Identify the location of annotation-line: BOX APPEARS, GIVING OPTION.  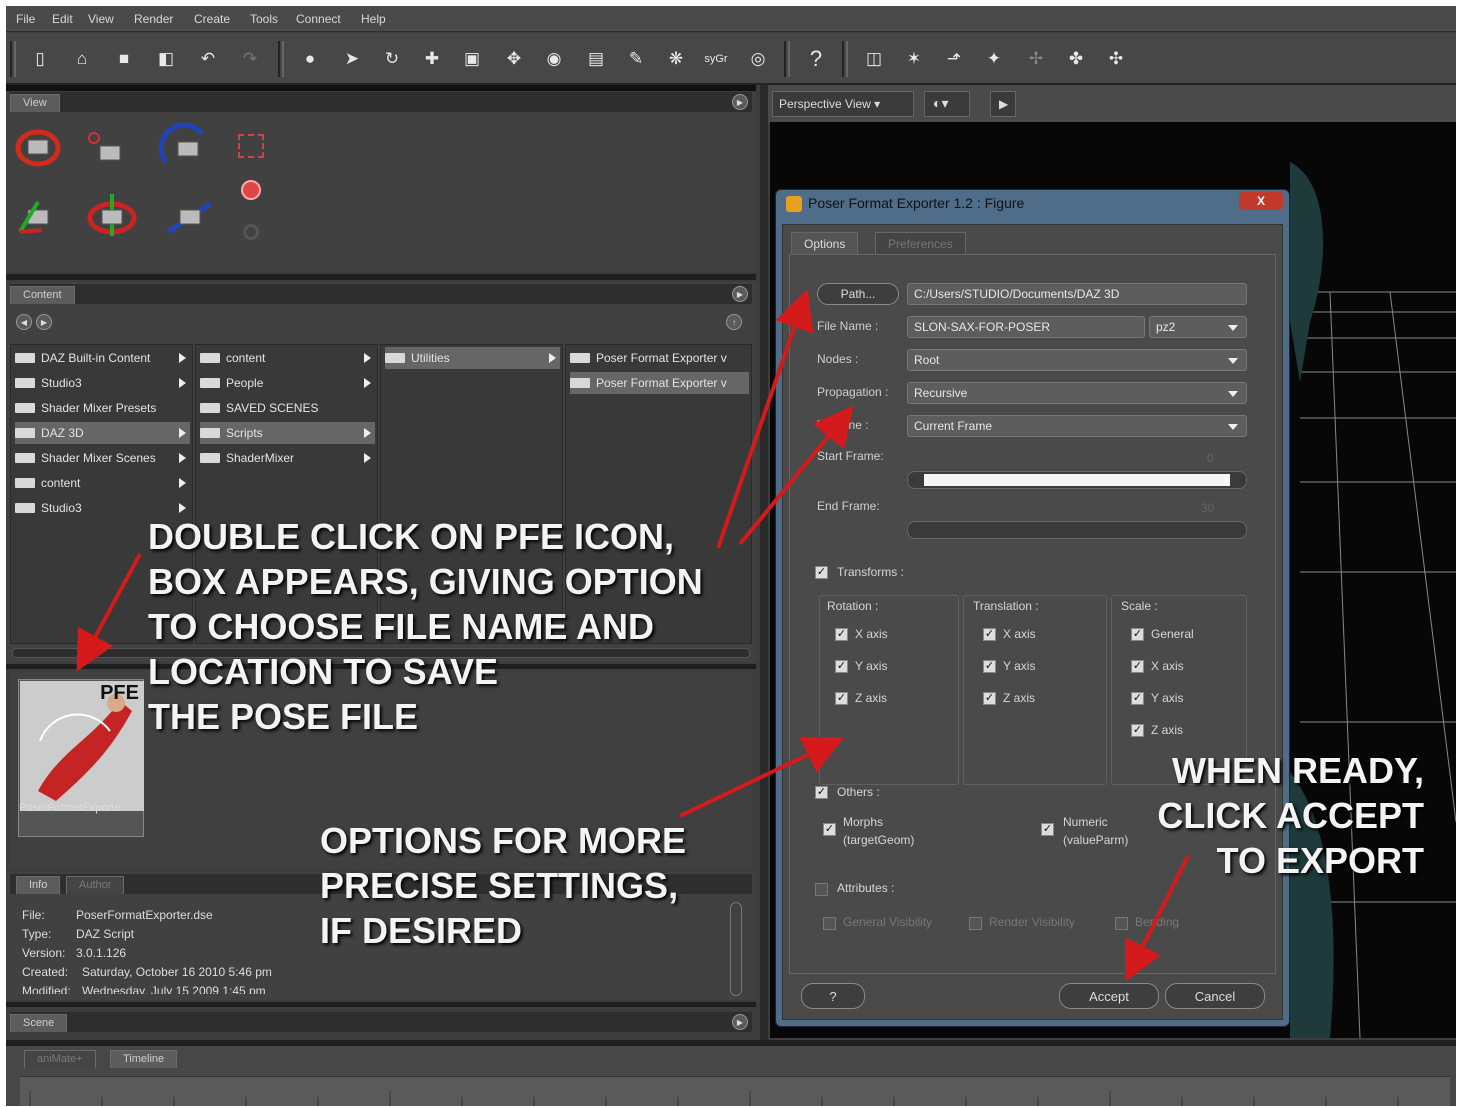
(425, 581).